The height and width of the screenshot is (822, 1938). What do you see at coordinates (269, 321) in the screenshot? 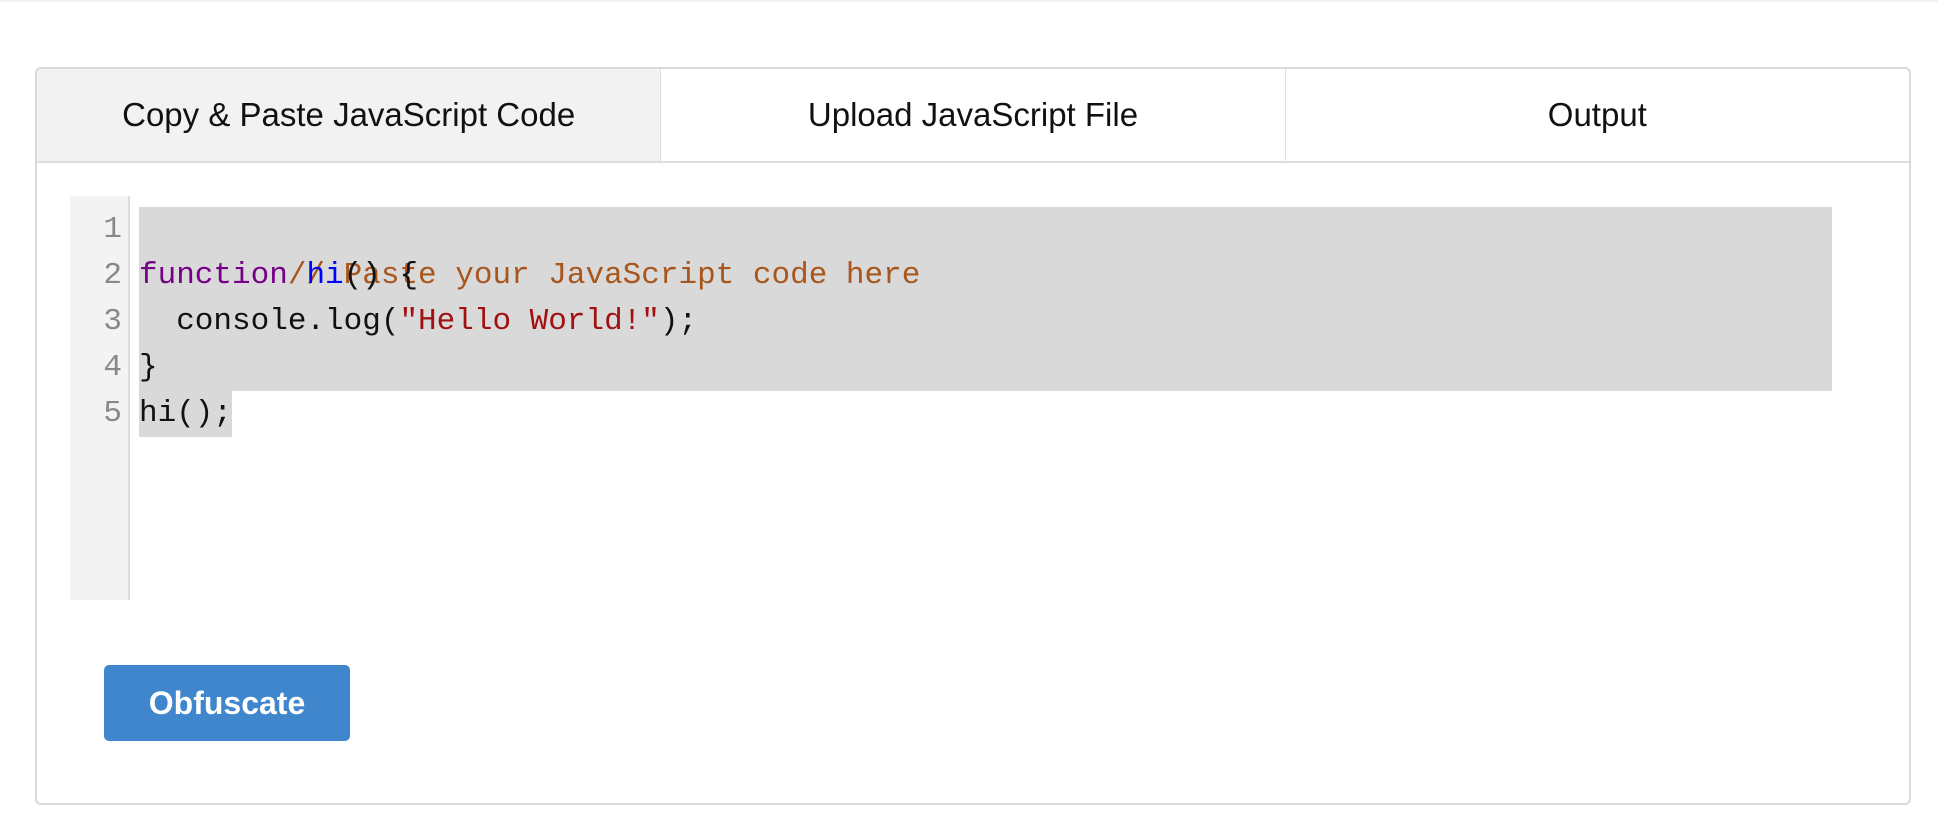
I see `code-token: console.log(` at bounding box center [269, 321].